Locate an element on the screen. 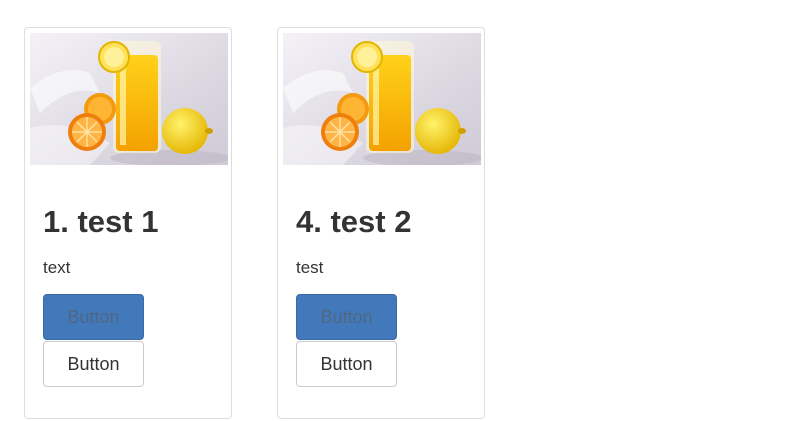 The width and height of the screenshot is (800, 421). card-text: test is located at coordinates (310, 267).